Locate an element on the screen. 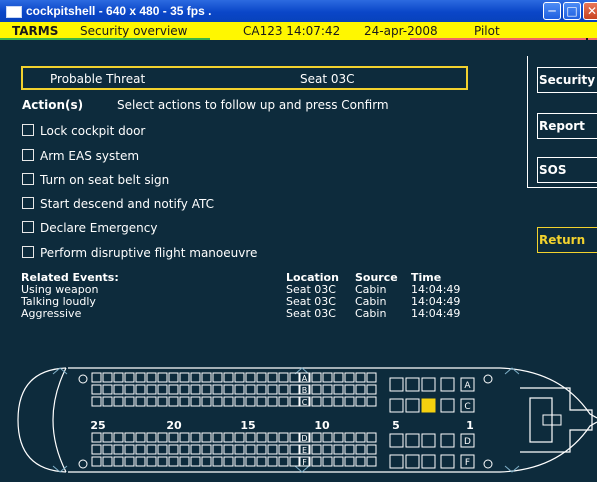  action-option: Turn on seat belt sign is located at coordinates (95, 180).